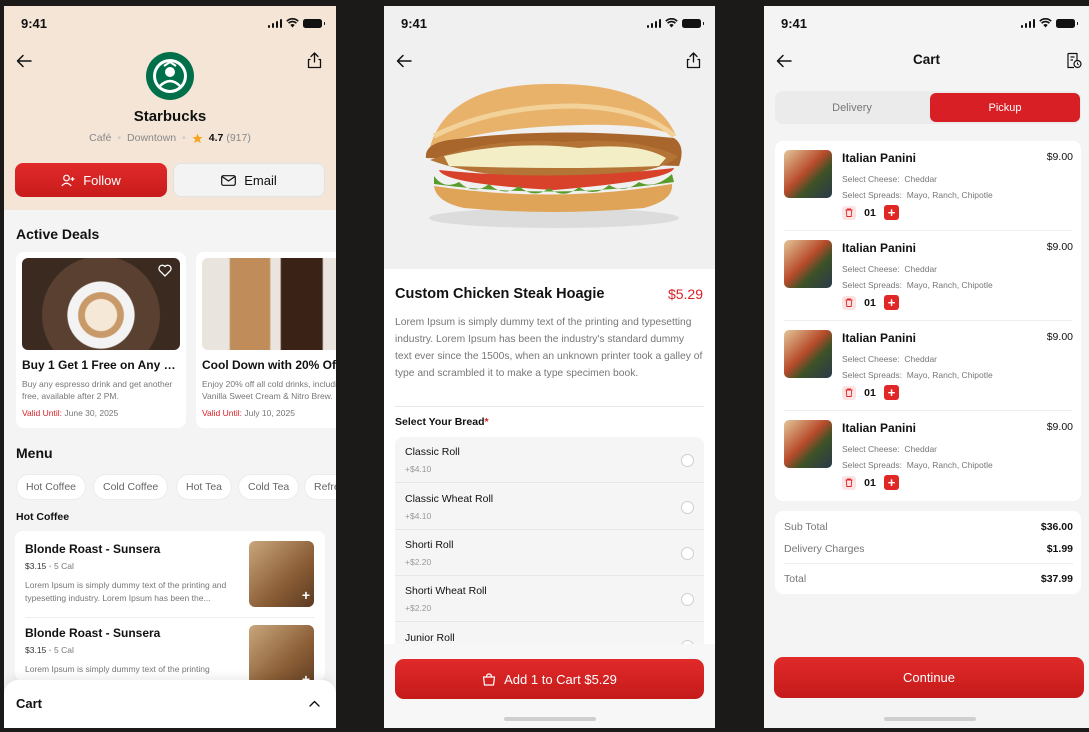 Image resolution: width=1089 pixels, height=732 pixels. What do you see at coordinates (238, 138) in the screenshot?
I see `store-reviews: (917)` at bounding box center [238, 138].